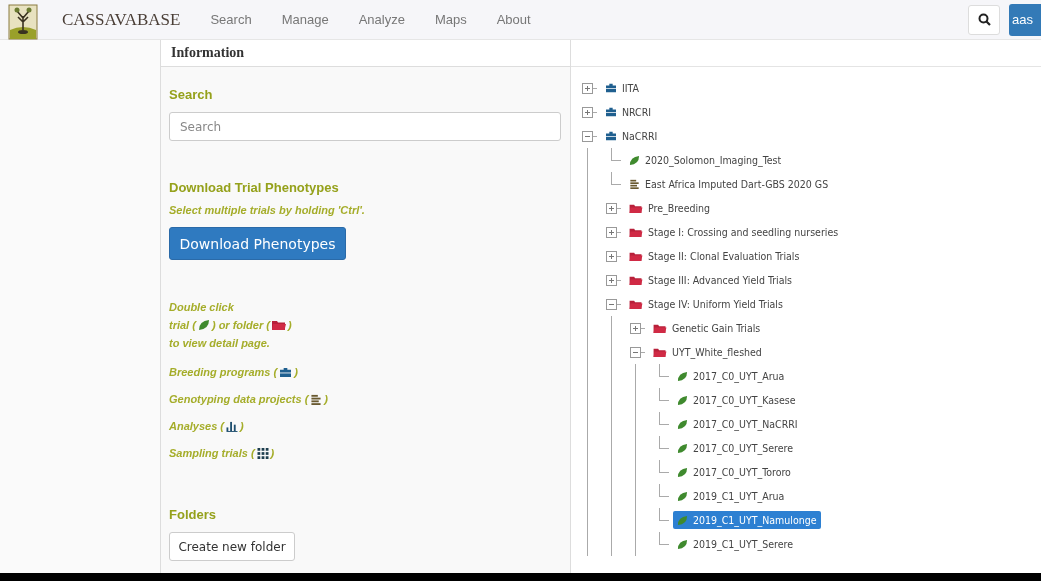 Image resolution: width=1041 pixels, height=581 pixels. What do you see at coordinates (232, 426) in the screenshot?
I see `bar-chart-icon` at bounding box center [232, 426].